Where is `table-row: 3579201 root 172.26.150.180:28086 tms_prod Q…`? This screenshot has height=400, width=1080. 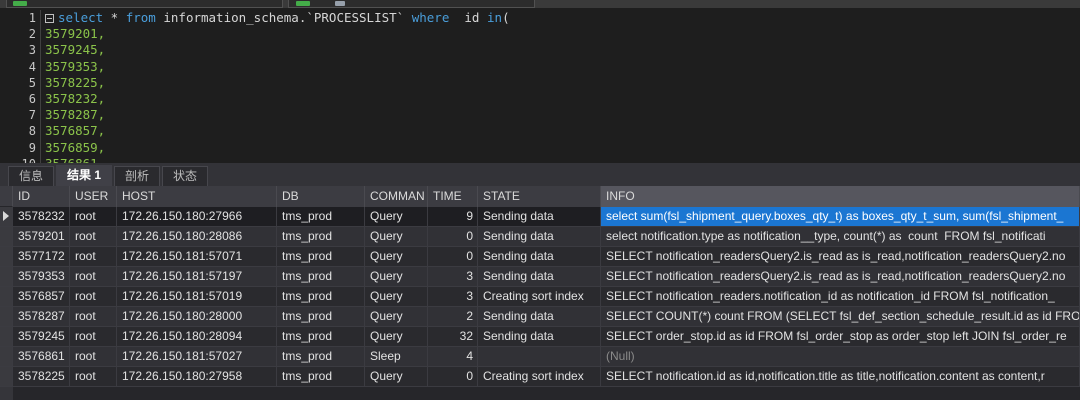
table-row: 3579201 root 172.26.150.180:28086 tms_prod Q… is located at coordinates (540, 237).